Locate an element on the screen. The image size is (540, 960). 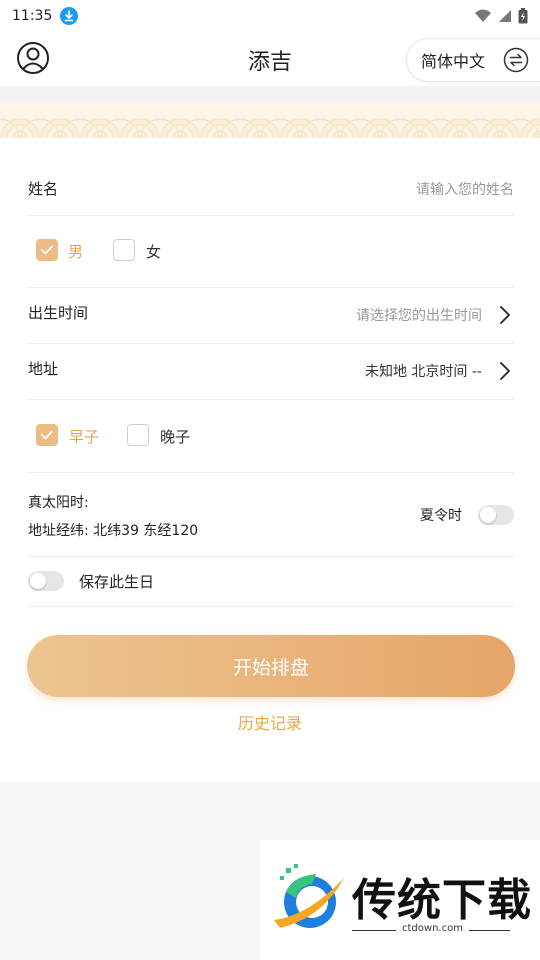
ad-brand-name: 传统下载 is located at coordinates (442, 900).